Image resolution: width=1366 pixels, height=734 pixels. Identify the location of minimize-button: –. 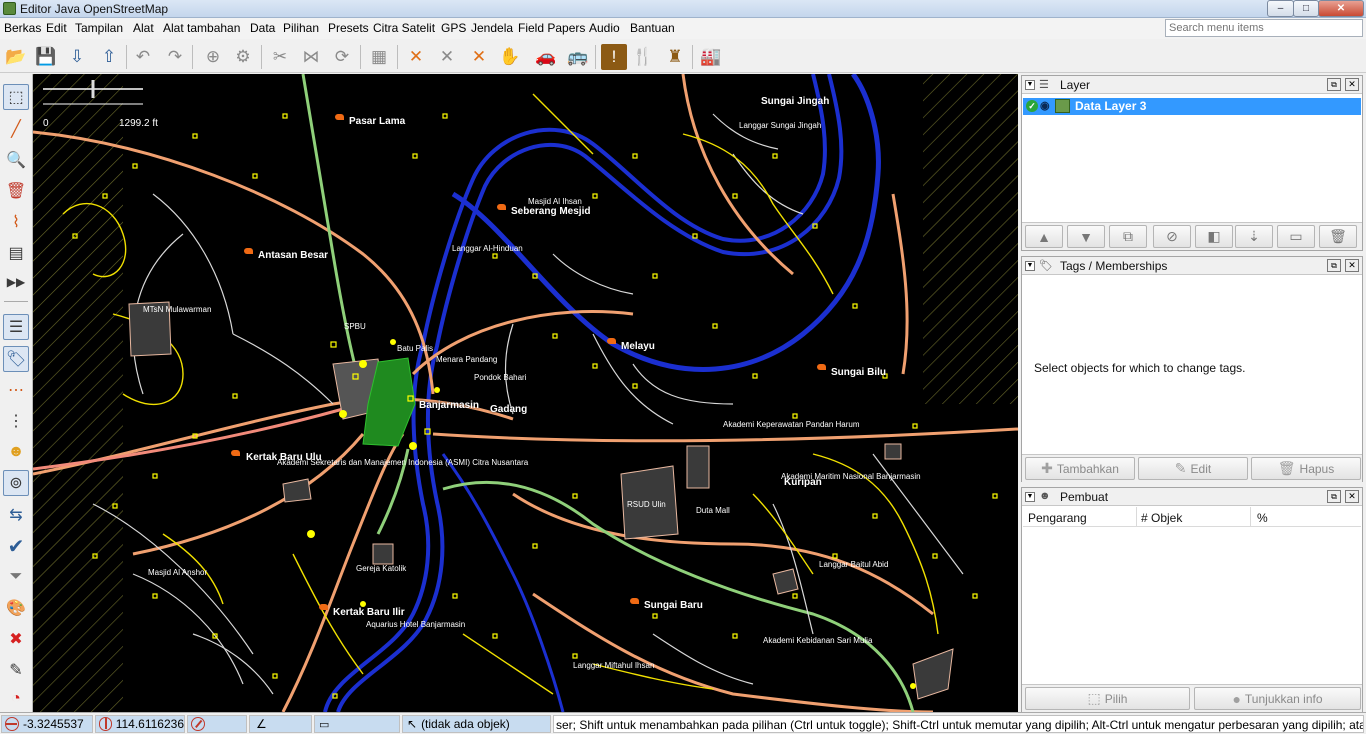
(1280, 8).